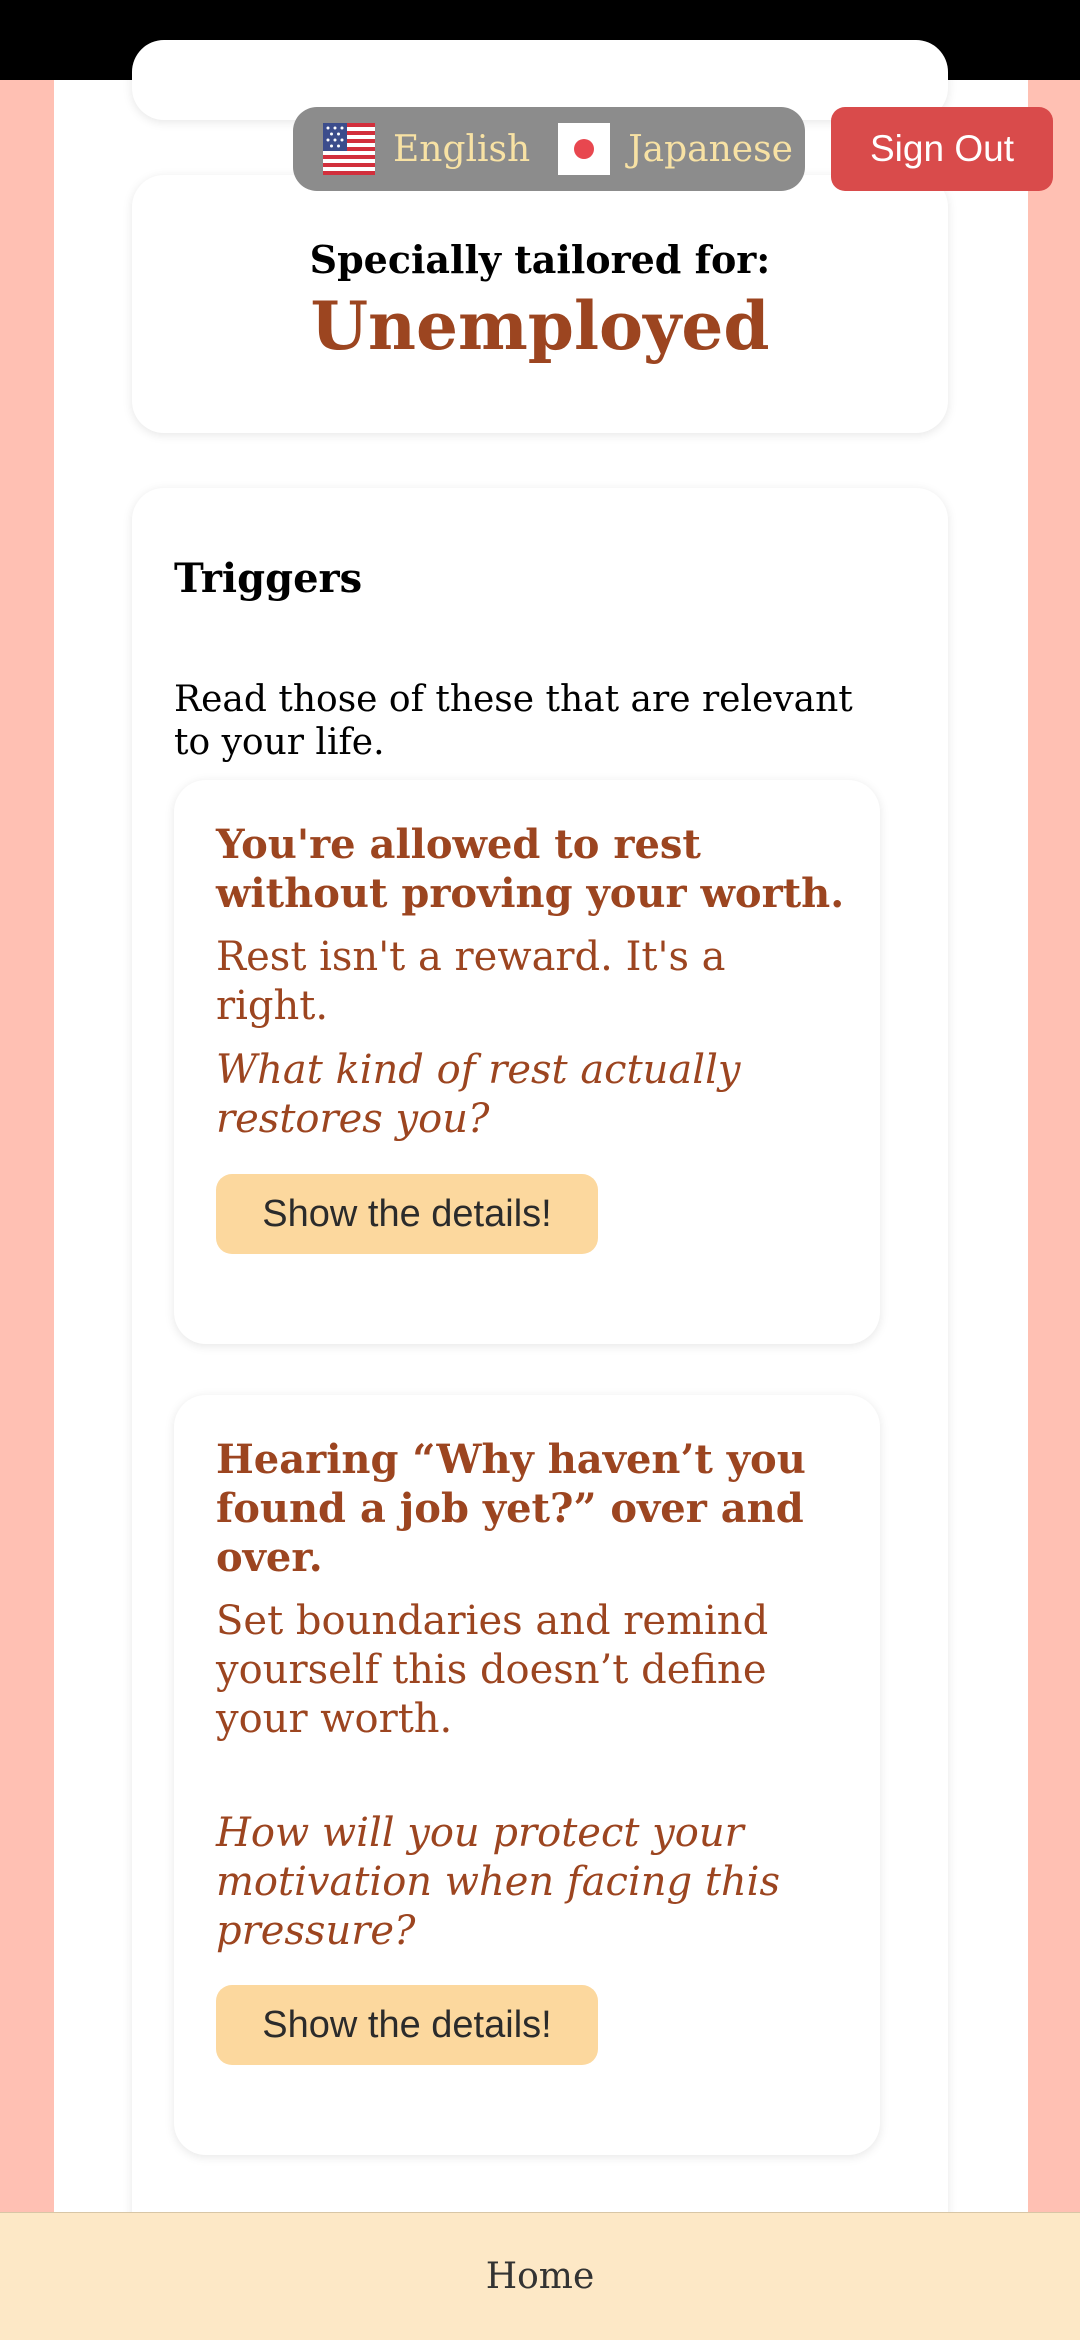 Image resolution: width=1080 pixels, height=2340 pixels. What do you see at coordinates (268, 578) in the screenshot?
I see `triggers-title: Triggers` at bounding box center [268, 578].